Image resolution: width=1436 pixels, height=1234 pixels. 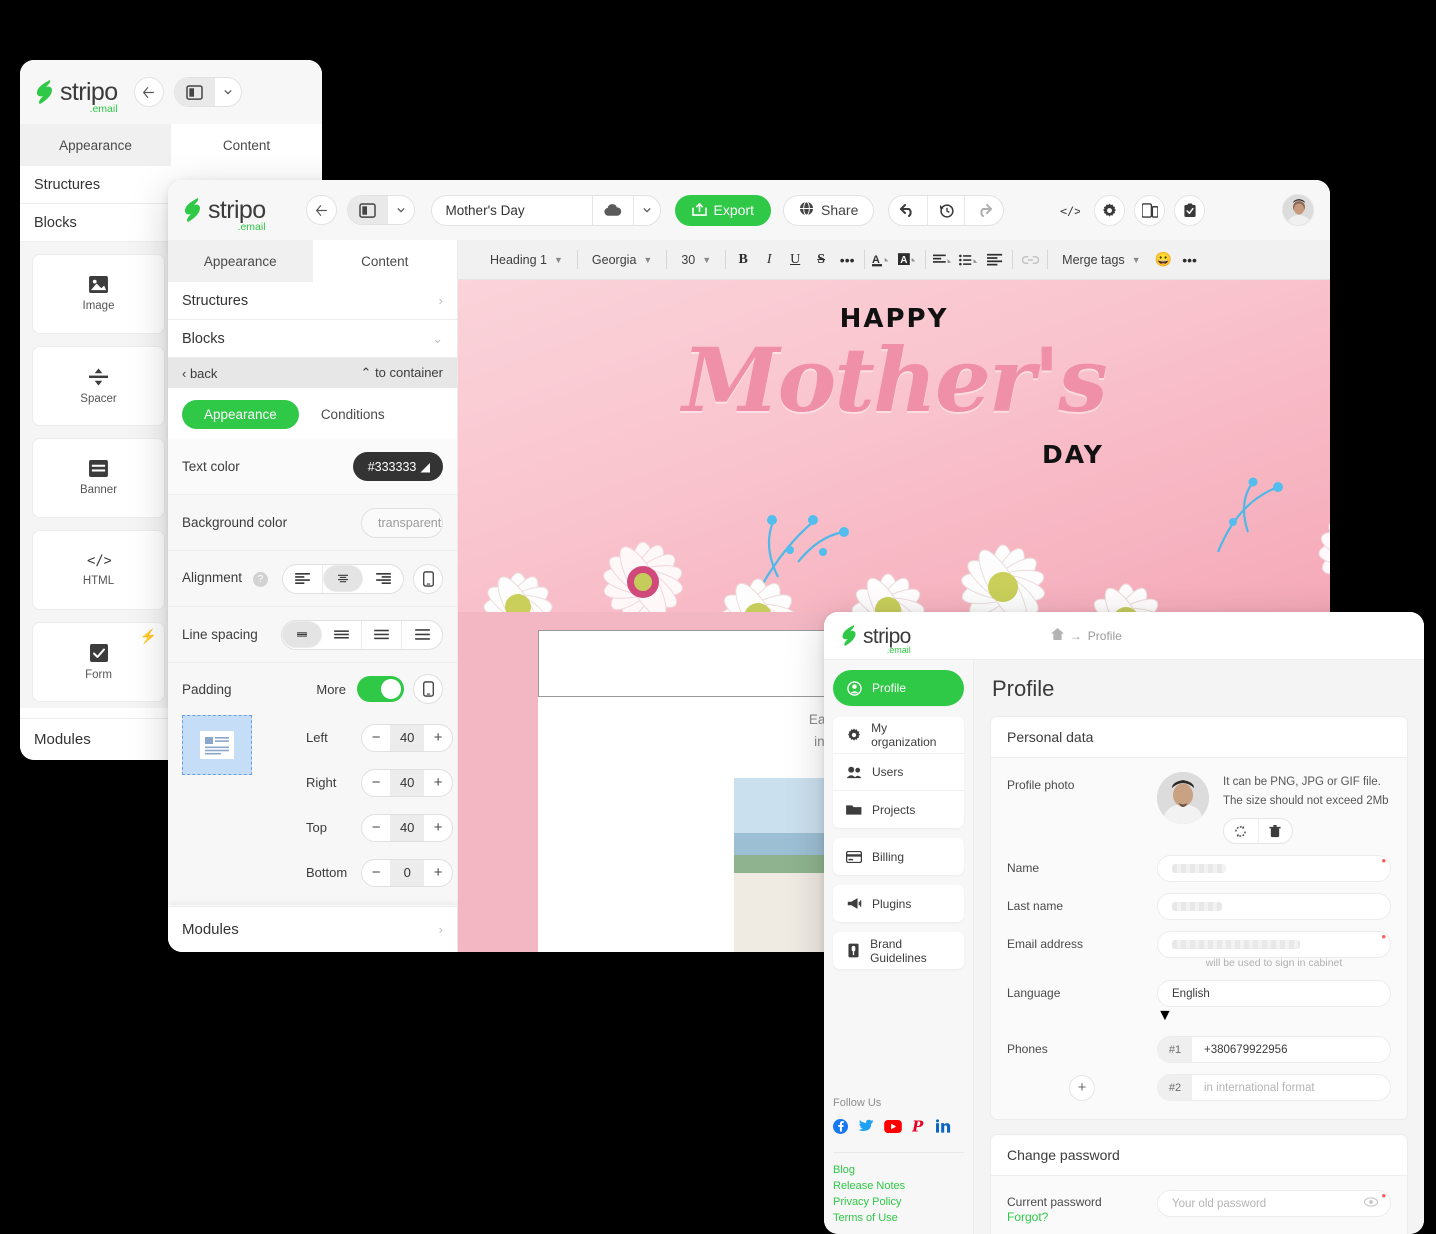 What do you see at coordinates (847, 260) in the screenshot?
I see `text-more-button: •••` at bounding box center [847, 260].